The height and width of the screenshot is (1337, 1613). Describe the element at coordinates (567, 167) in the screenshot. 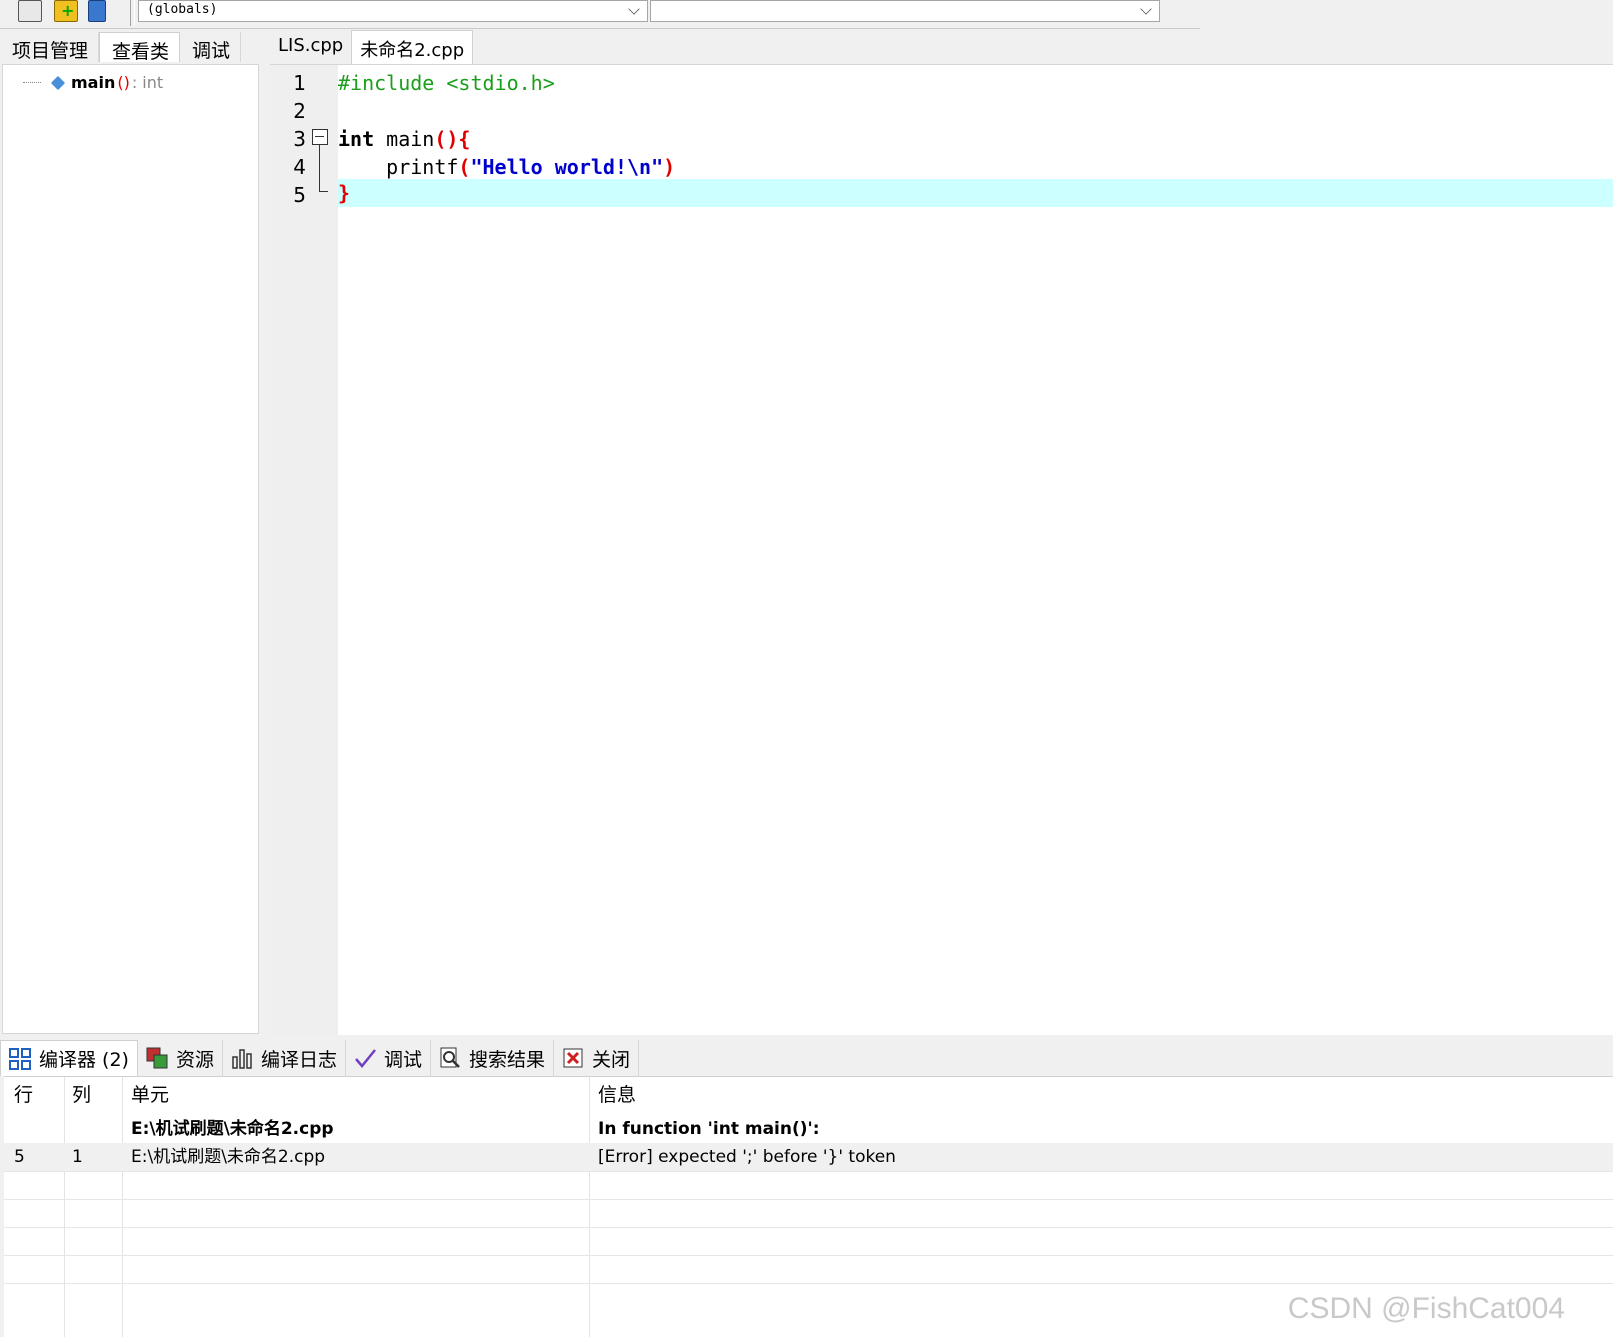

I see `string-literal: "Hello world!\n"` at that location.